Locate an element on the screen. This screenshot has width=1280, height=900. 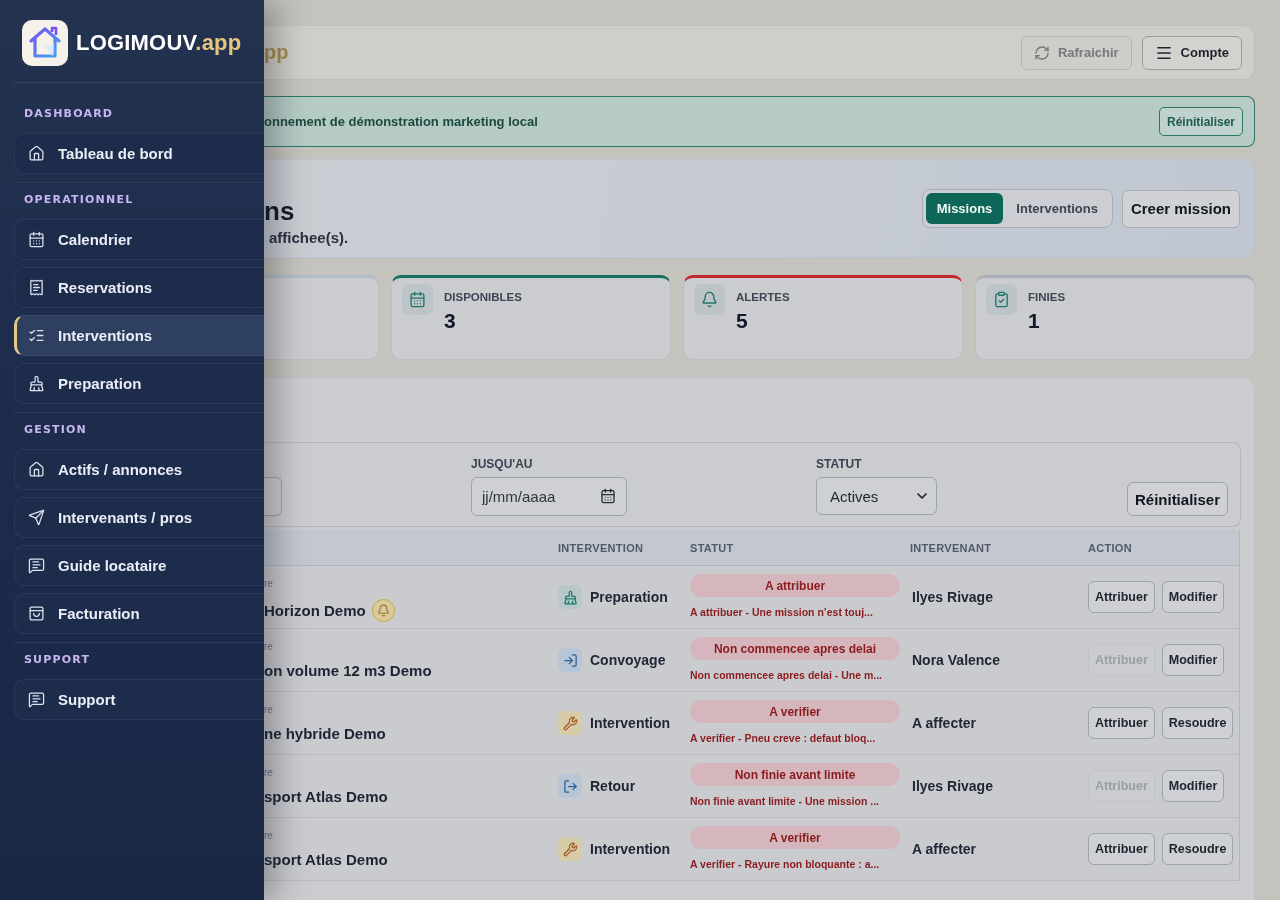
create-mission-button: Creer mission is located at coordinates (1180, 208).